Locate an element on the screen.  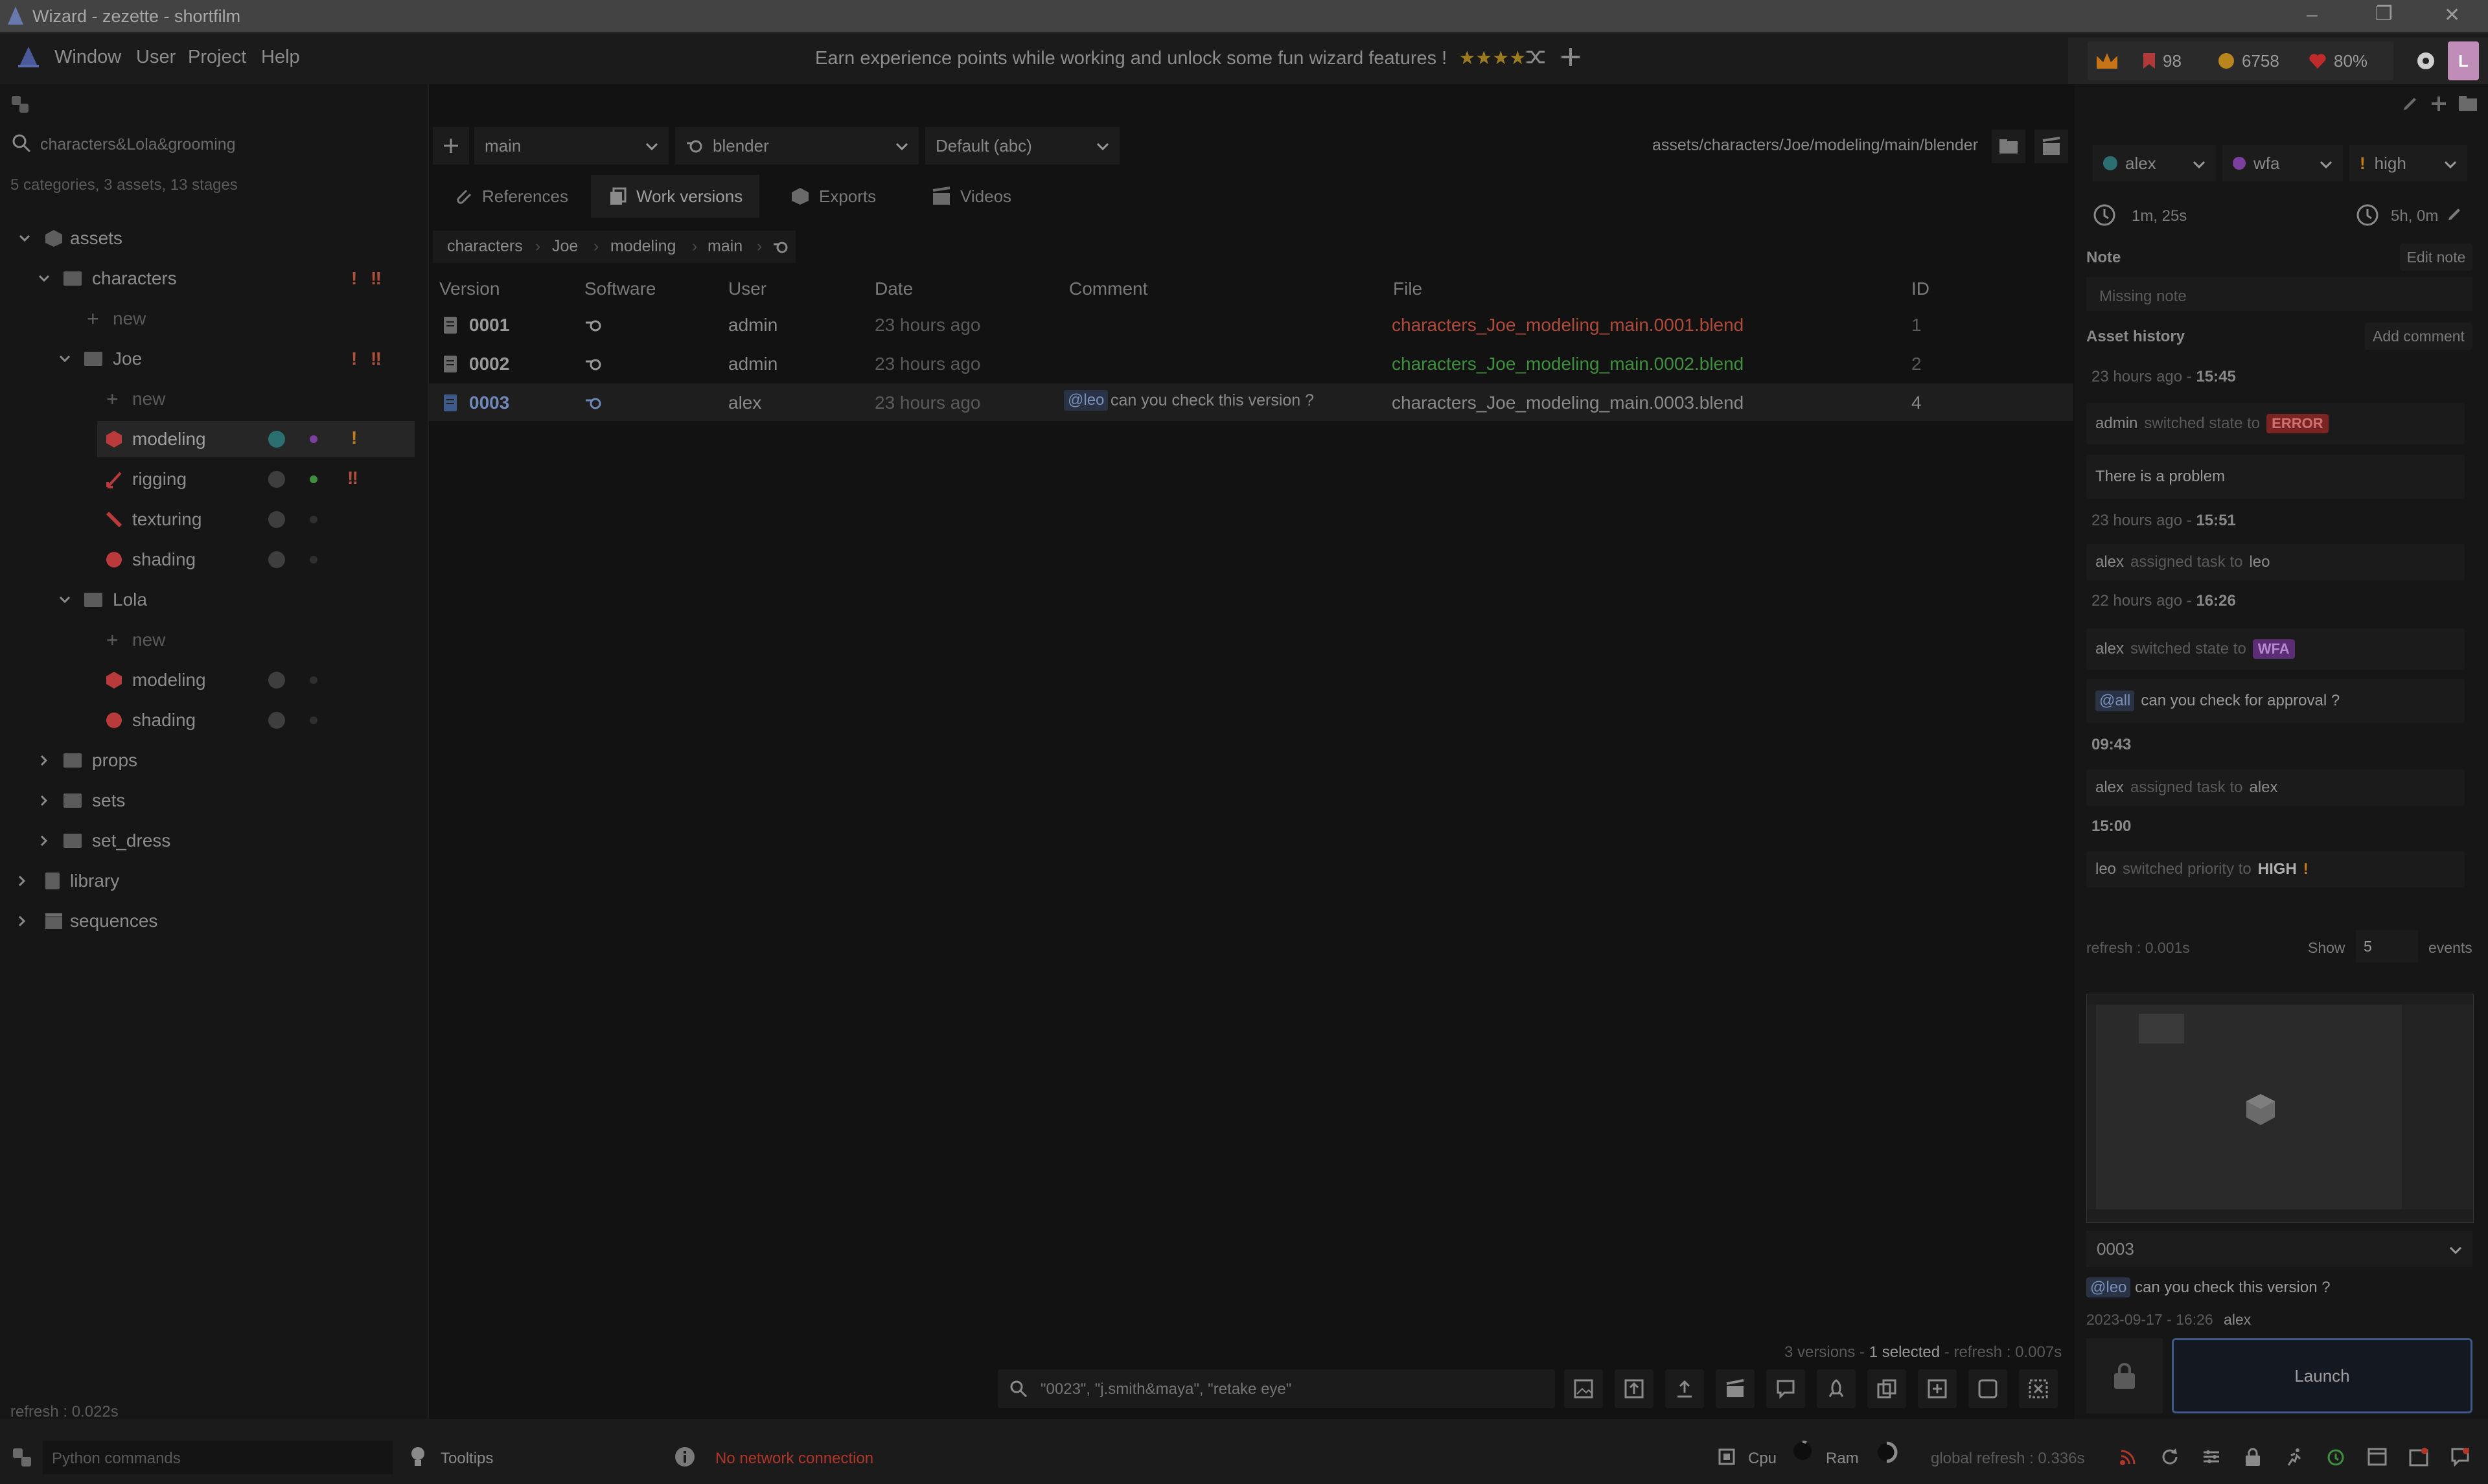
tree-new-lola: + new is located at coordinates (207, 640).